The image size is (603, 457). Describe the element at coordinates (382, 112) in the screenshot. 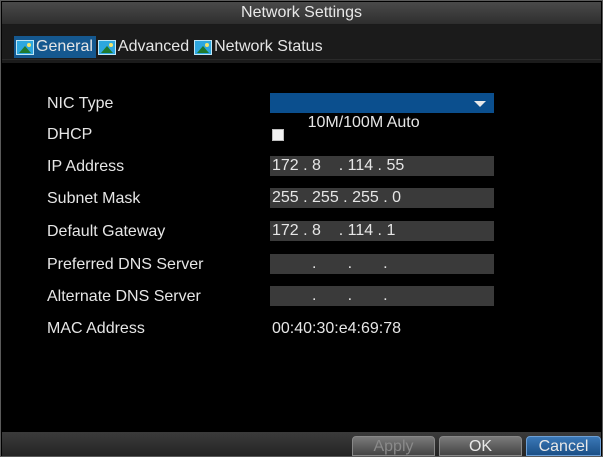

I see `nic-type-select: 10M/100M Auto` at that location.